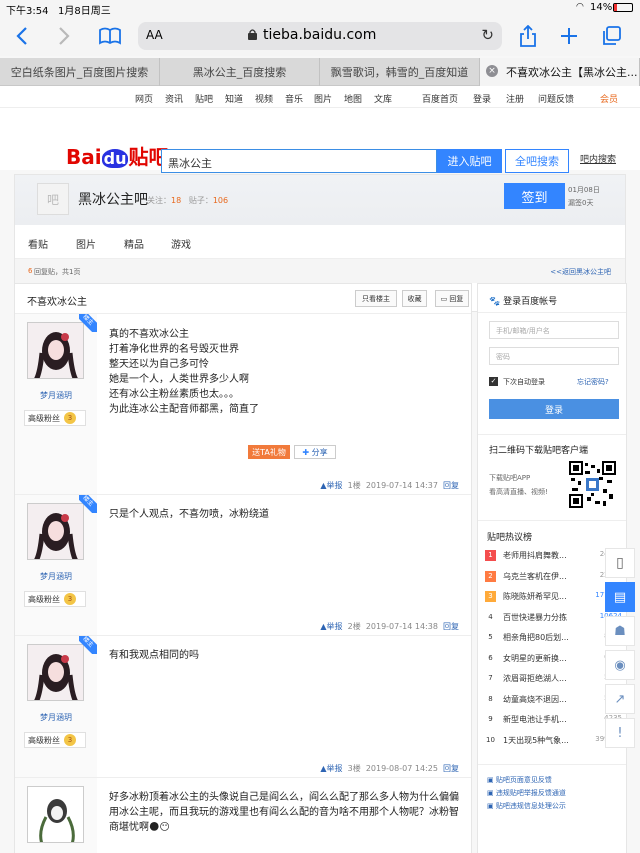  Describe the element at coordinates (553, 638) in the screenshot. I see `hot-topic-item: 5相亲角把80后划...8788` at that location.